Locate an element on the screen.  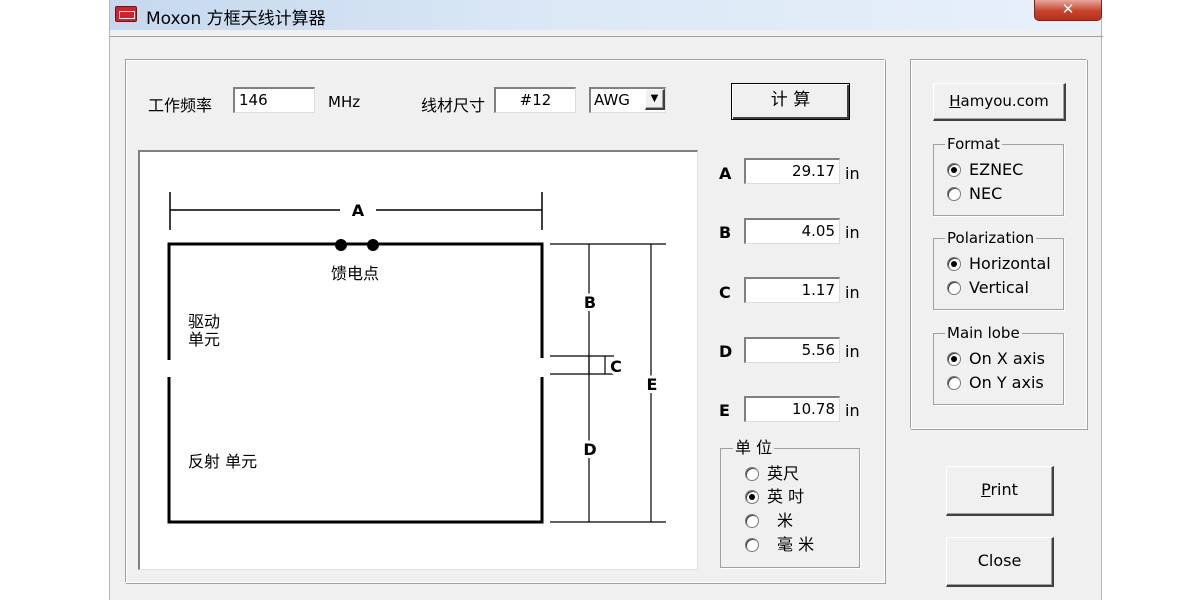
print-button: Print is located at coordinates (1000, 491).